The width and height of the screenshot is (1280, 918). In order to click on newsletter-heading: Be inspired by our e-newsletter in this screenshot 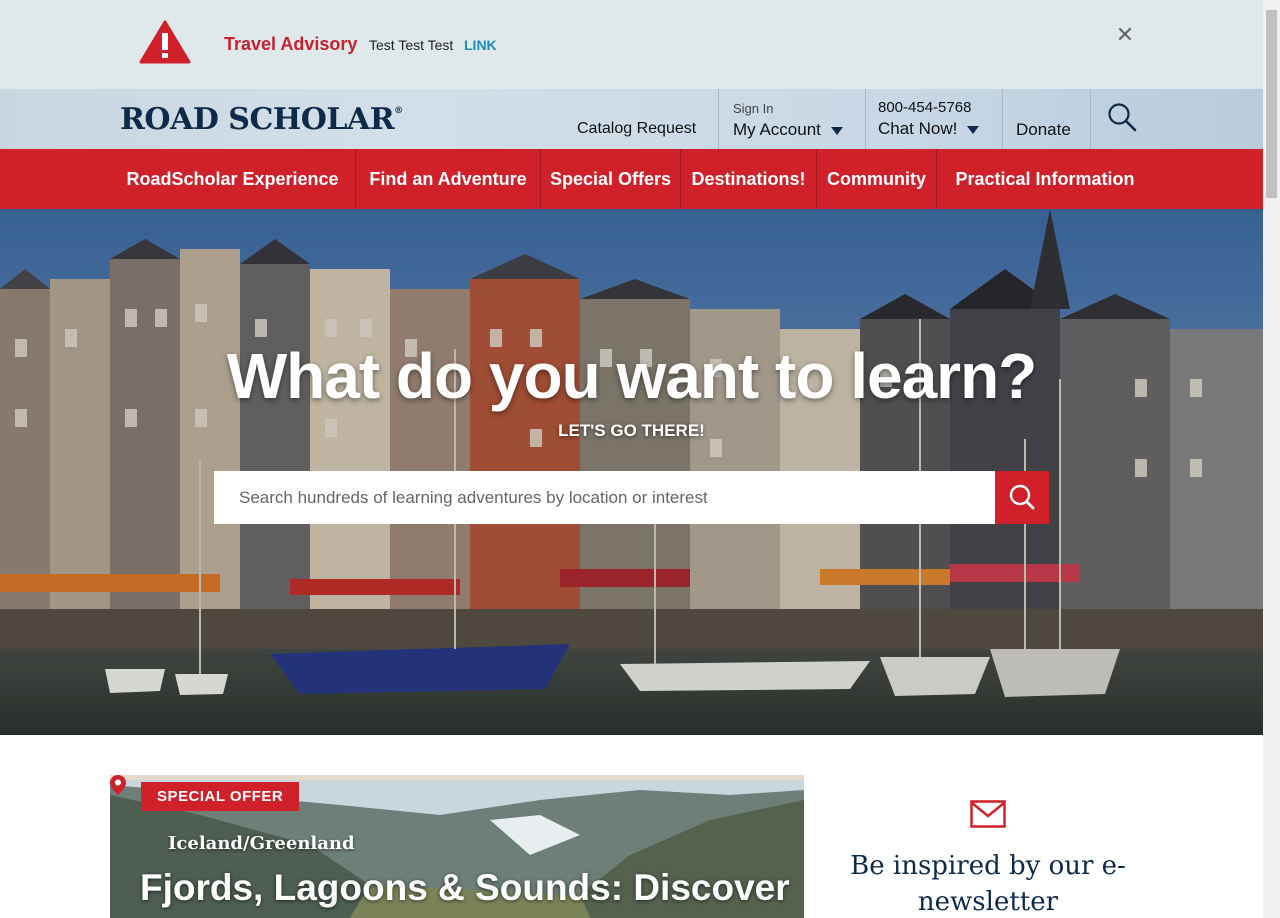, I will do `click(988, 883)`.